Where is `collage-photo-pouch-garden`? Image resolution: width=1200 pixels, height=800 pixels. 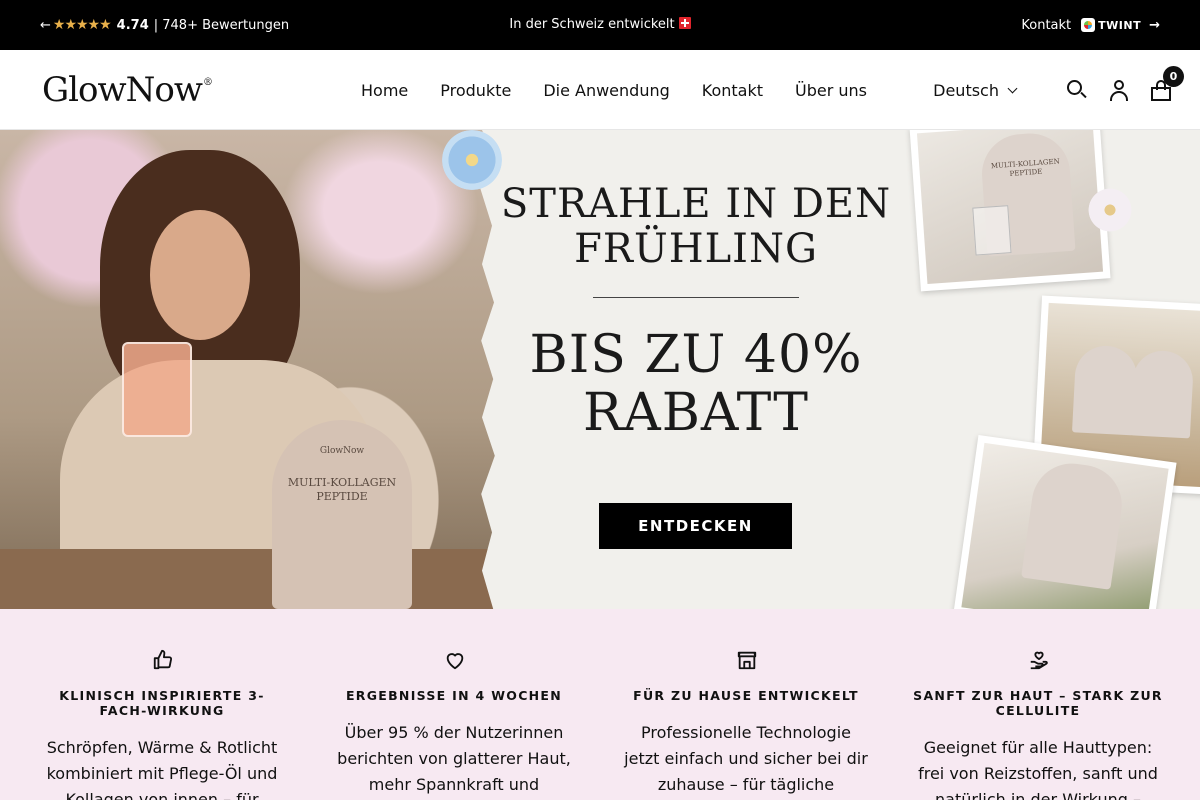 collage-photo-pouch-garden is located at coordinates (1065, 521).